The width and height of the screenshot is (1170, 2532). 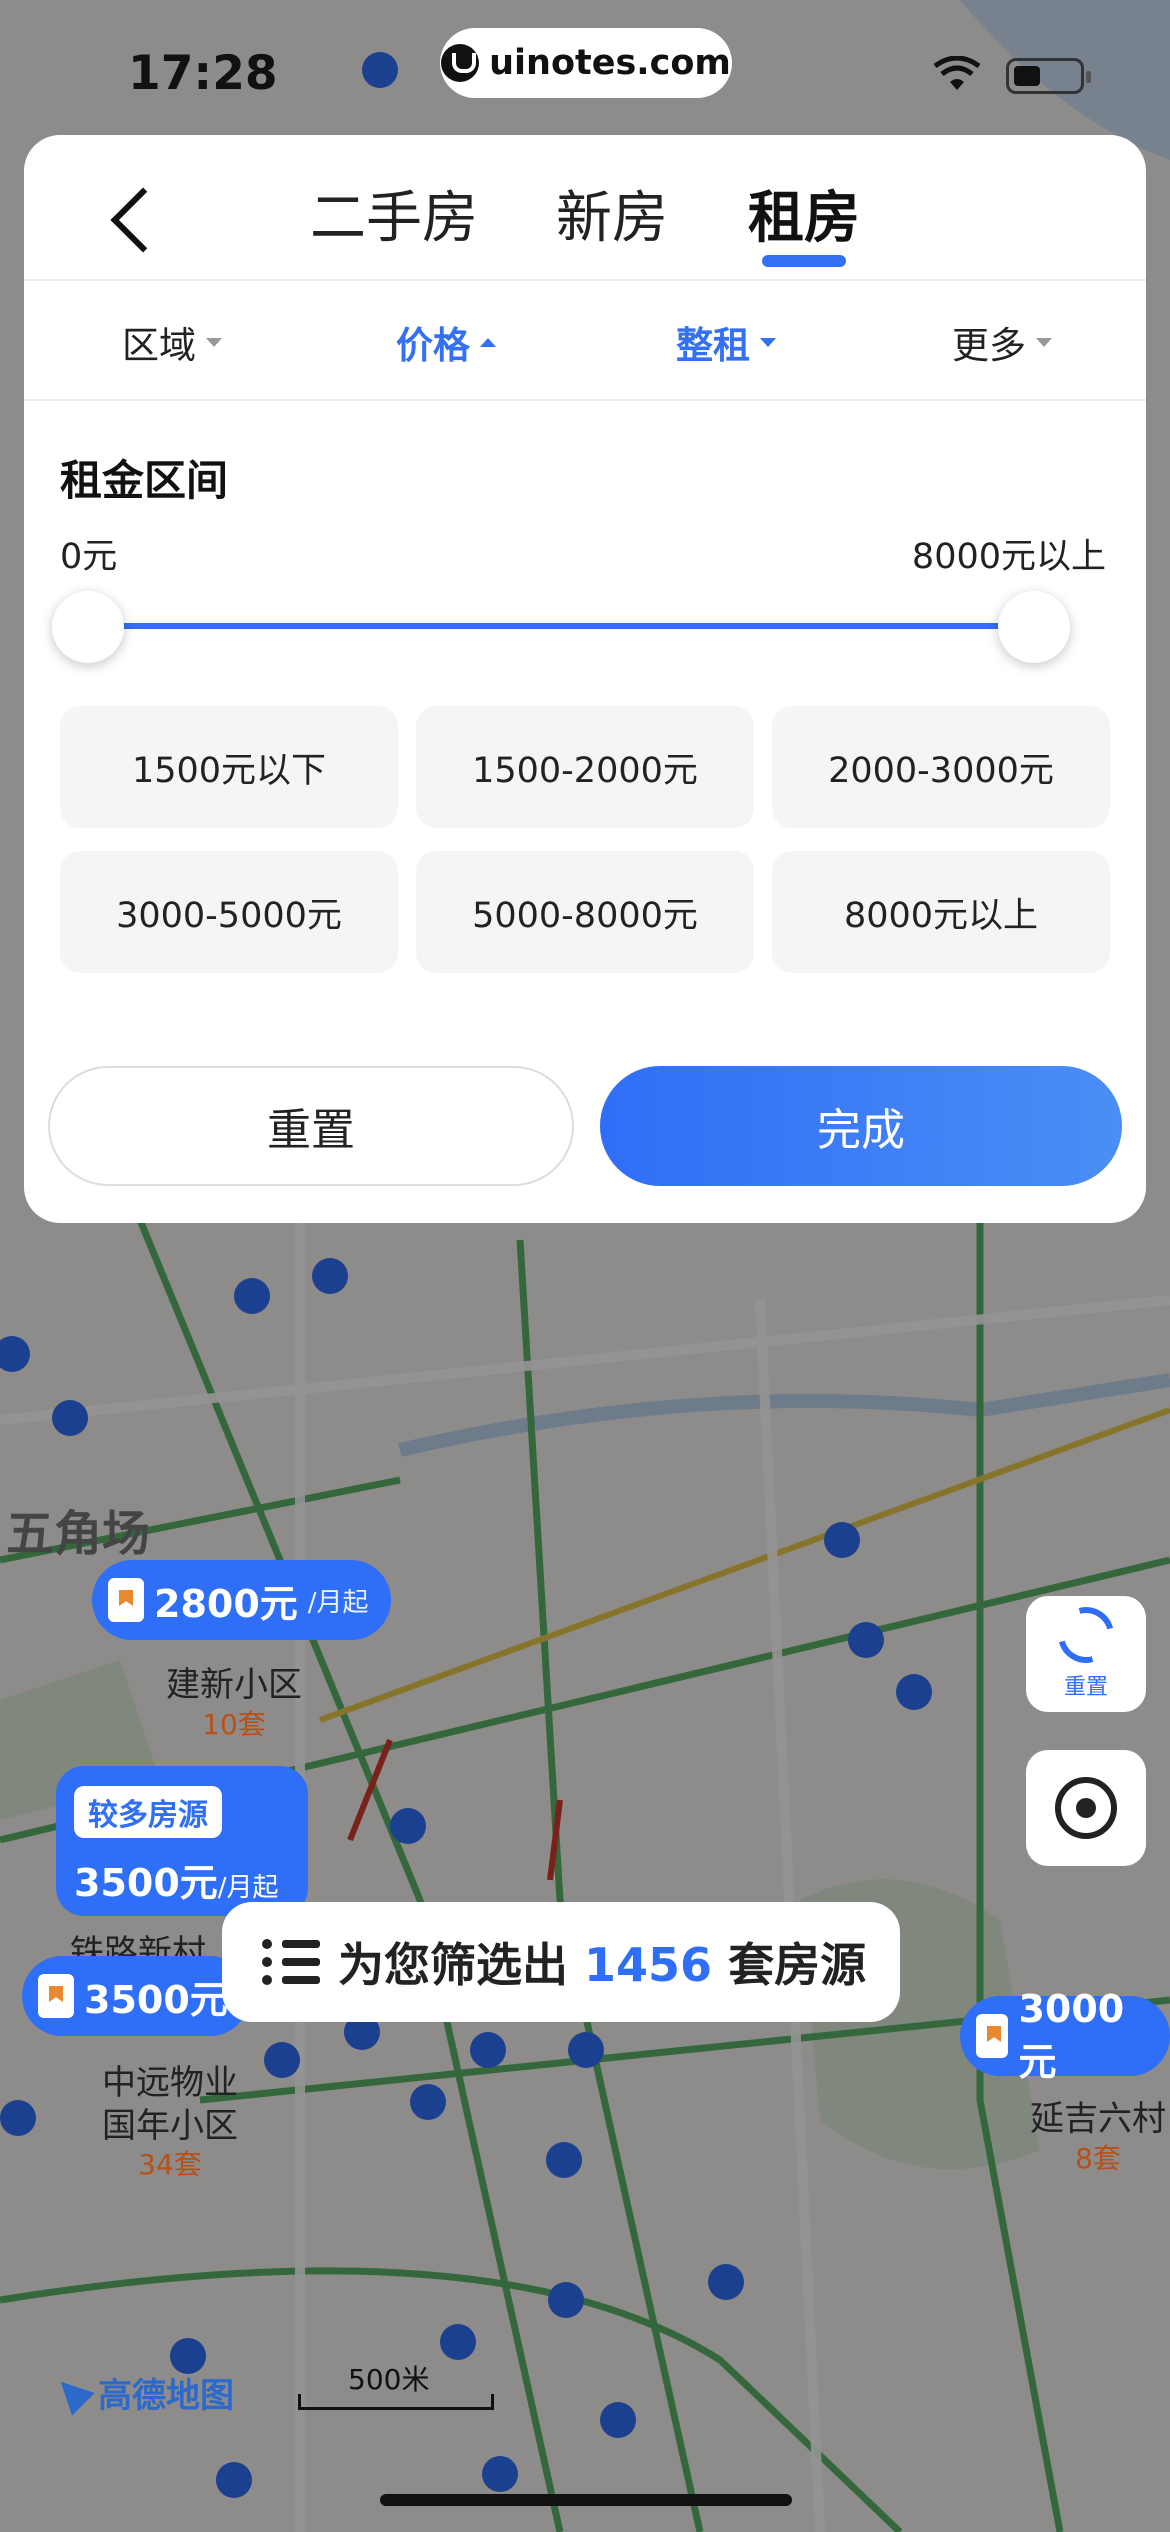 I want to click on result-summary: 为您筛选出 1456 套房源, so click(x=561, y=1962).